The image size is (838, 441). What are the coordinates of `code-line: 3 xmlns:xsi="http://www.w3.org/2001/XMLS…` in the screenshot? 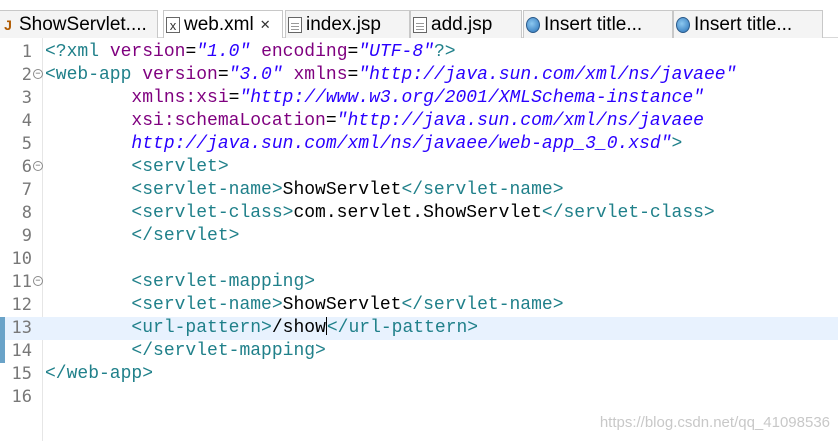 It's located at (419, 98).